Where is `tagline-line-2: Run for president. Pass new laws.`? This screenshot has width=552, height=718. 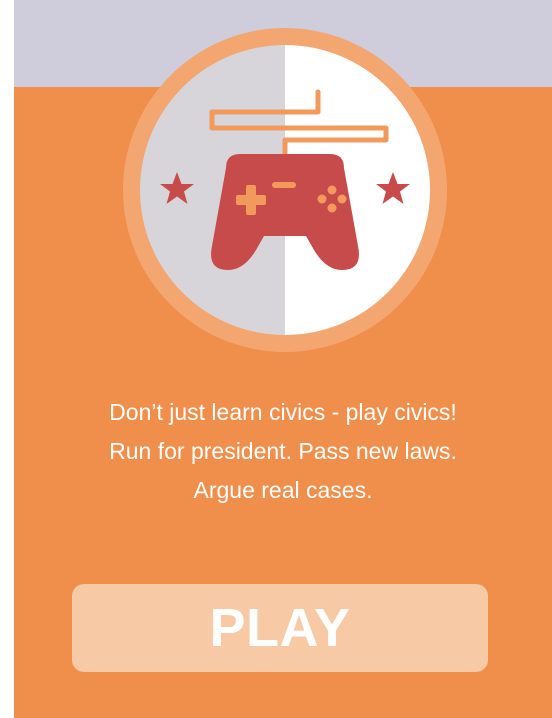
tagline-line-2: Run for president. Pass new laws. is located at coordinates (283, 451).